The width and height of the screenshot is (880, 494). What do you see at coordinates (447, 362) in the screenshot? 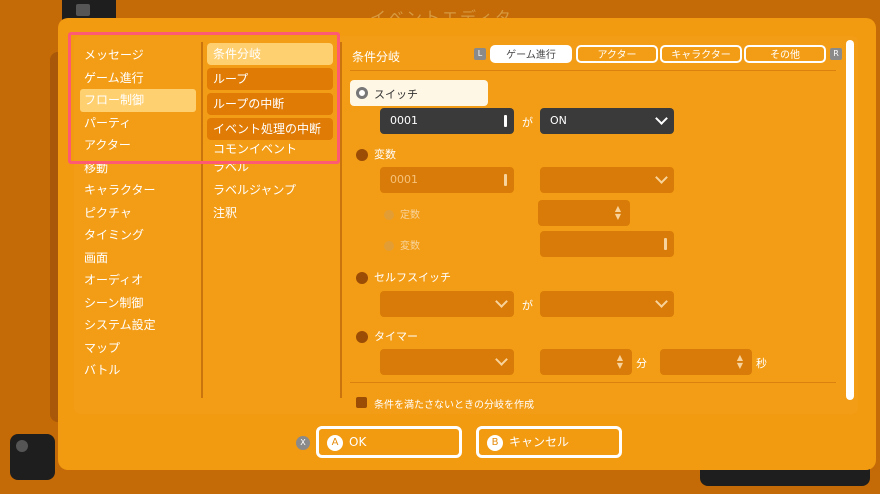
I see `timer-operator-select` at bounding box center [447, 362].